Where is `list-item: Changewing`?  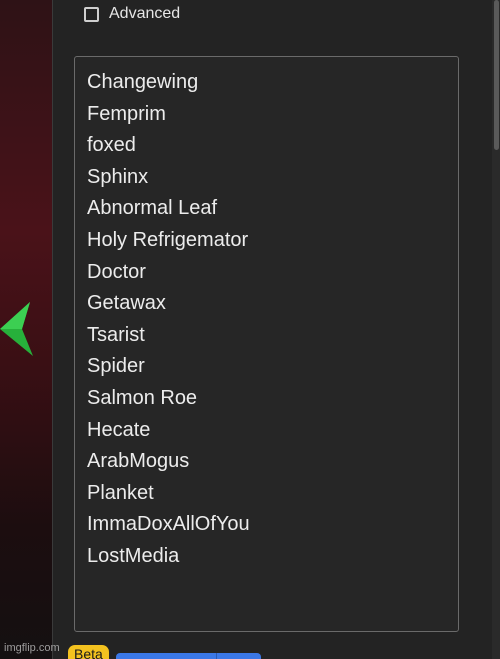
list-item: Changewing is located at coordinates (272, 83).